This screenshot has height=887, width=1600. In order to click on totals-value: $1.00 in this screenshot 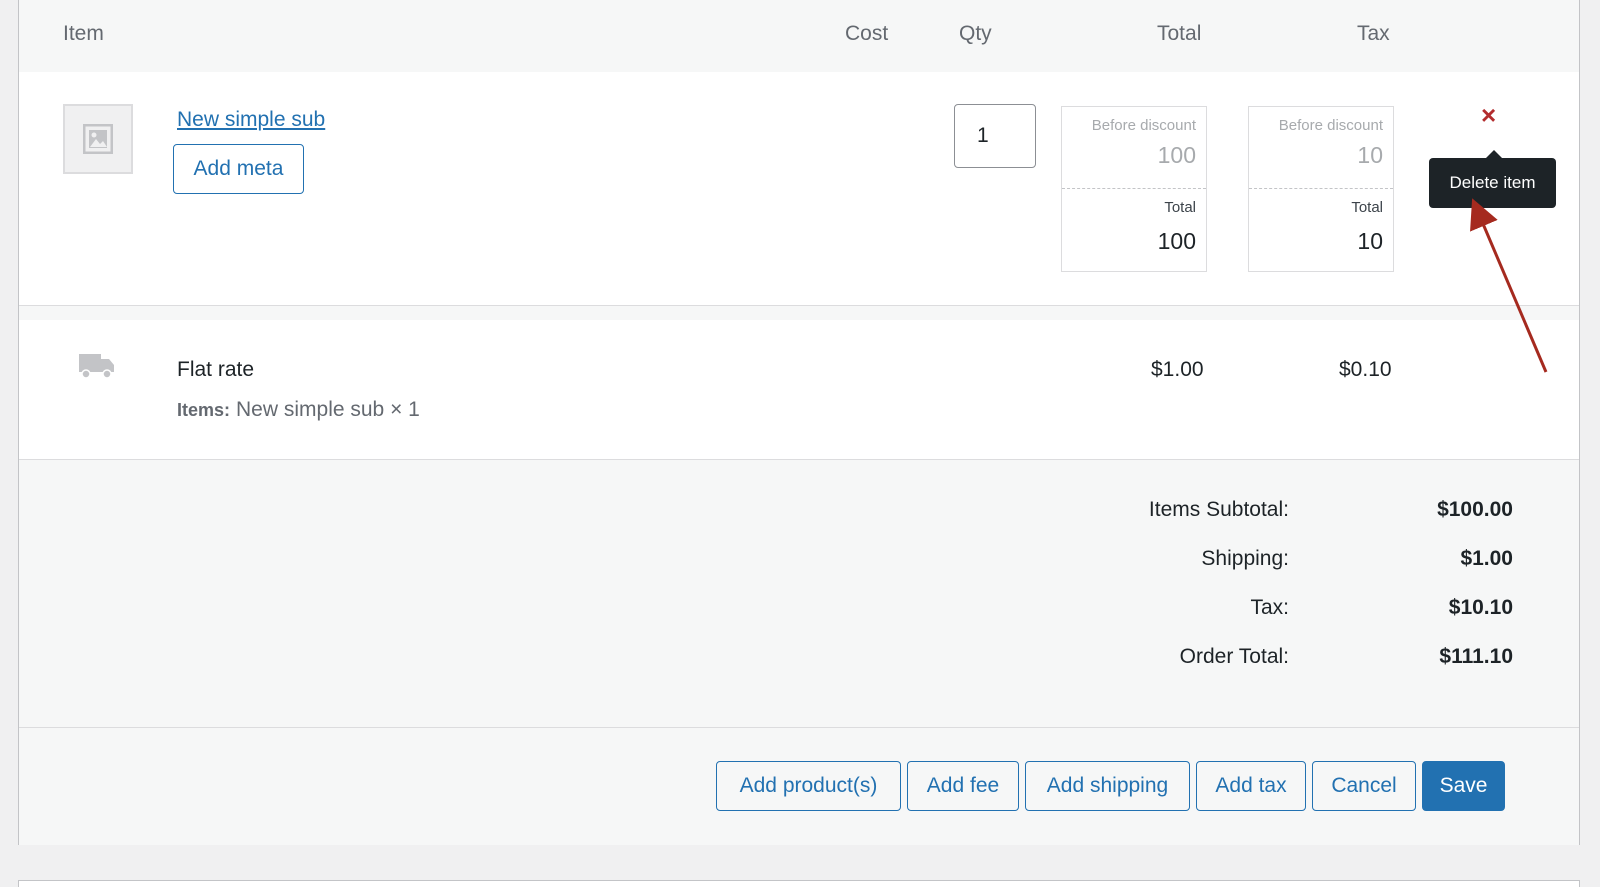, I will do `click(1486, 558)`.